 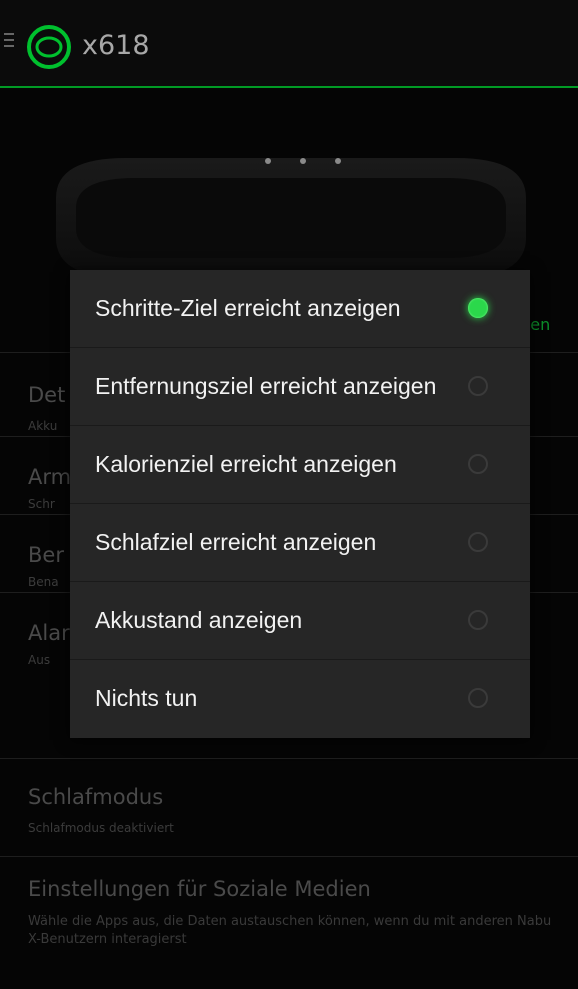 I want to click on option-label: Kalorienziel erreicht anzeigen, so click(x=246, y=463).